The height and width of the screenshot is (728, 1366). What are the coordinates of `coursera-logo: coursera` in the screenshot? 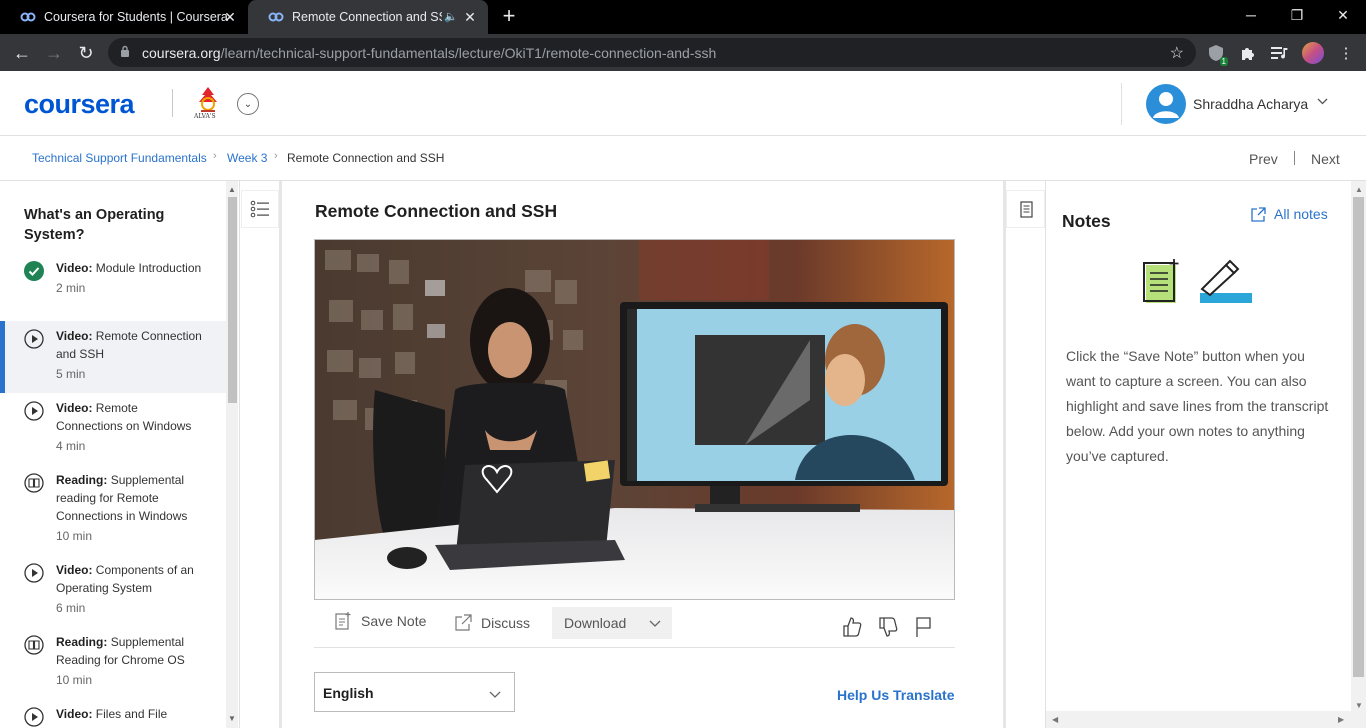 It's located at (79, 104).